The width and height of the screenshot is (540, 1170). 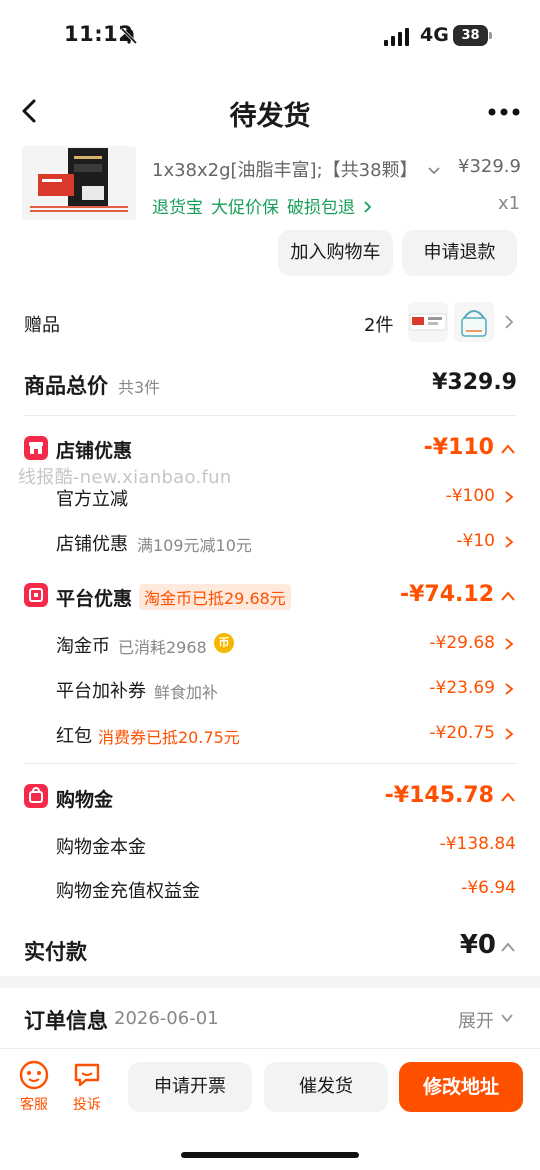 What do you see at coordinates (34, 1104) in the screenshot?
I see `customer-service-label: 客服` at bounding box center [34, 1104].